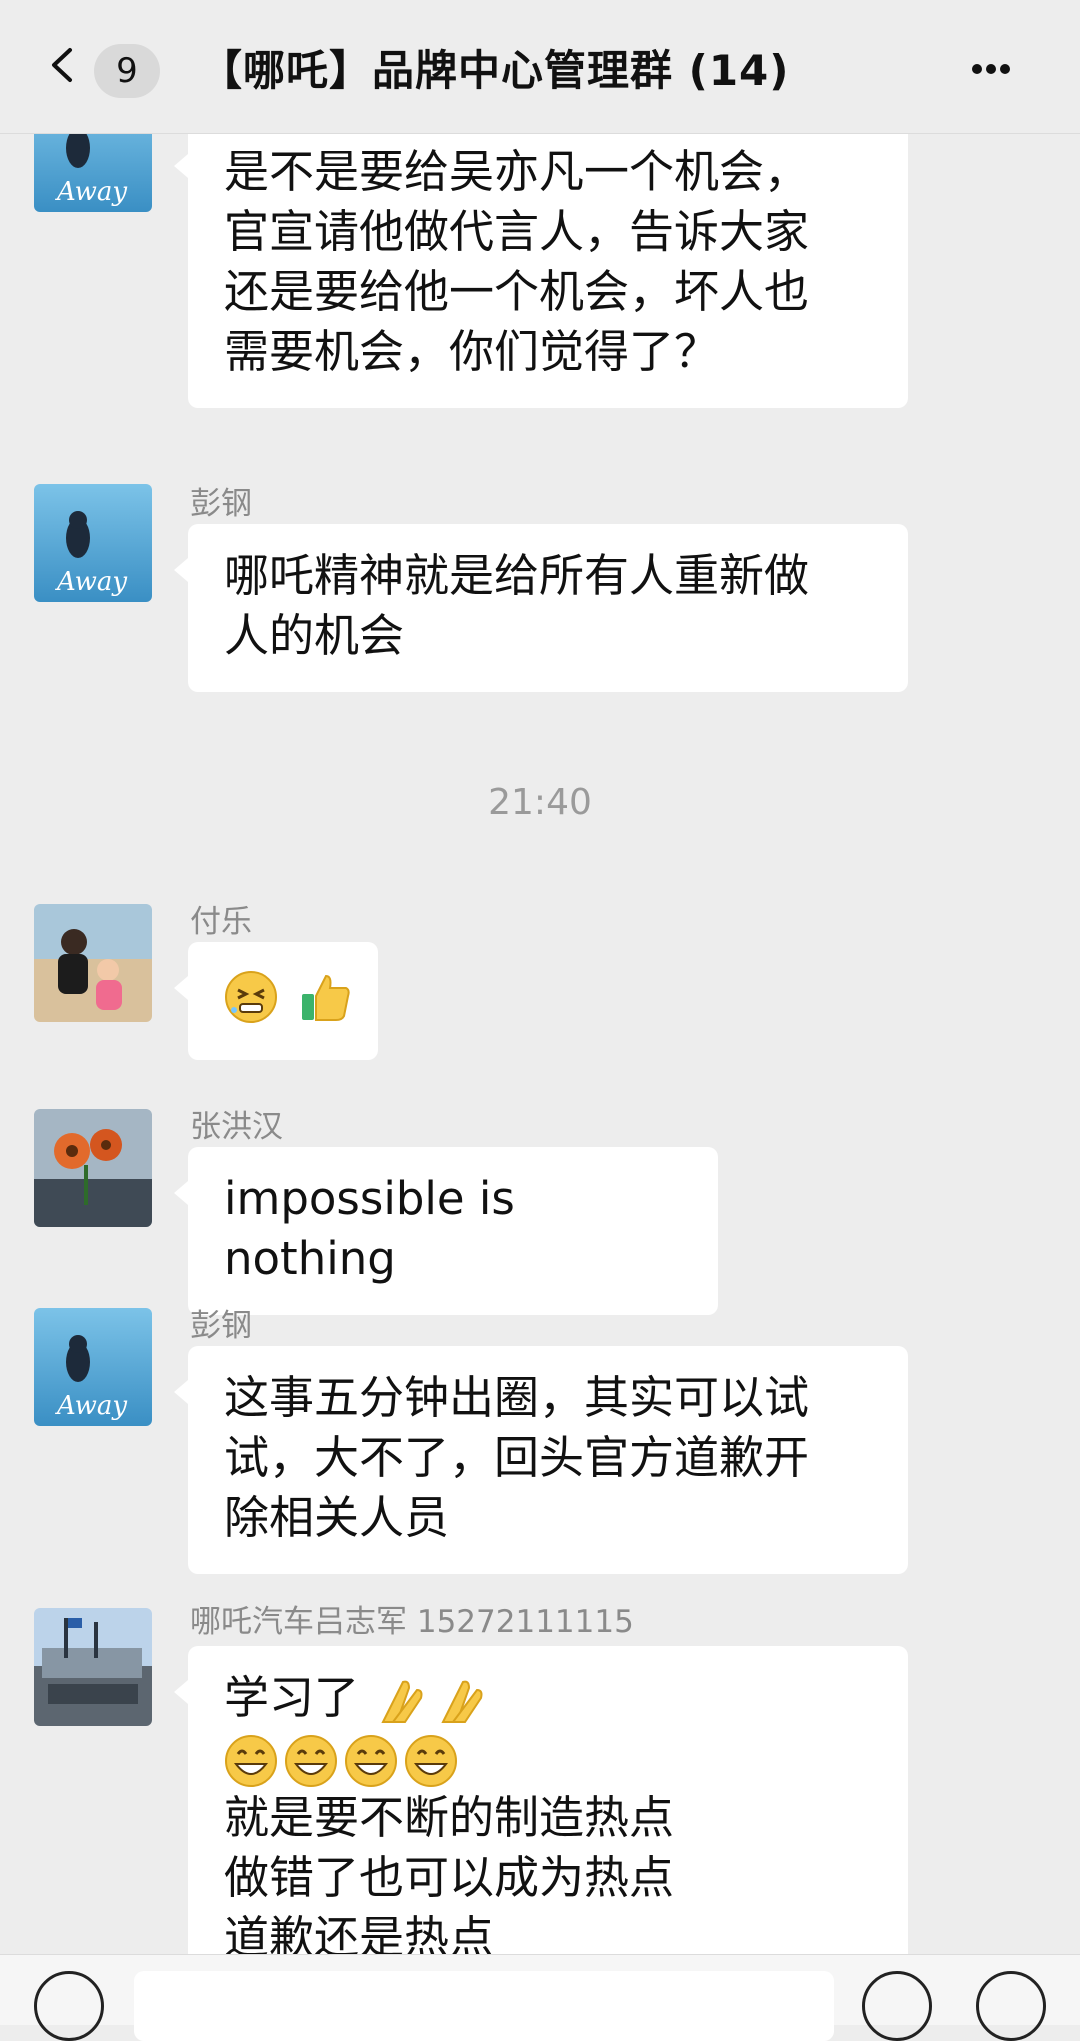  I want to click on sender-name: 哪吒汽车吕志军 15272111115, so click(412, 1622).